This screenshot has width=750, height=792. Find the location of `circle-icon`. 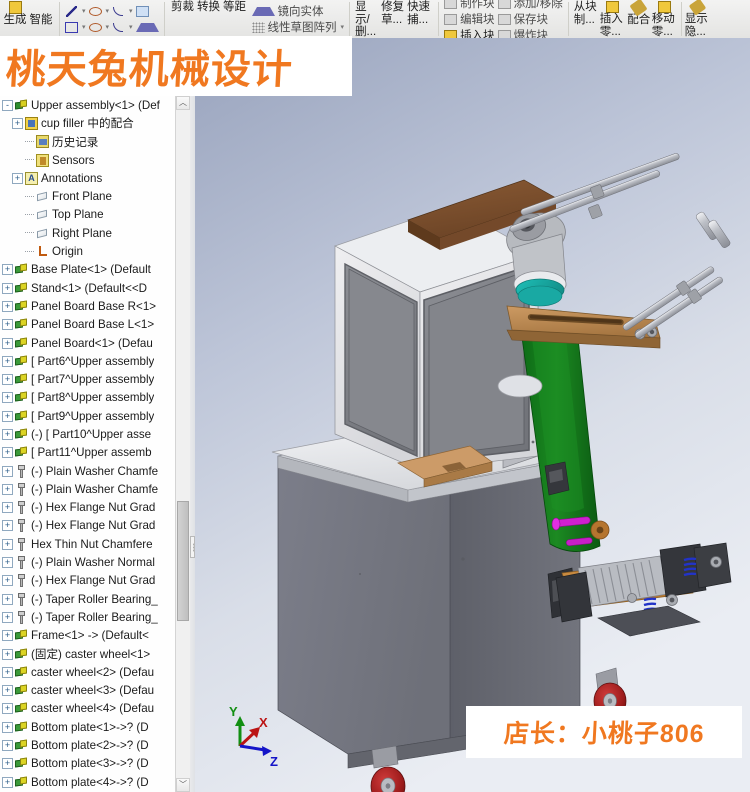

circle-icon is located at coordinates (95, 11).